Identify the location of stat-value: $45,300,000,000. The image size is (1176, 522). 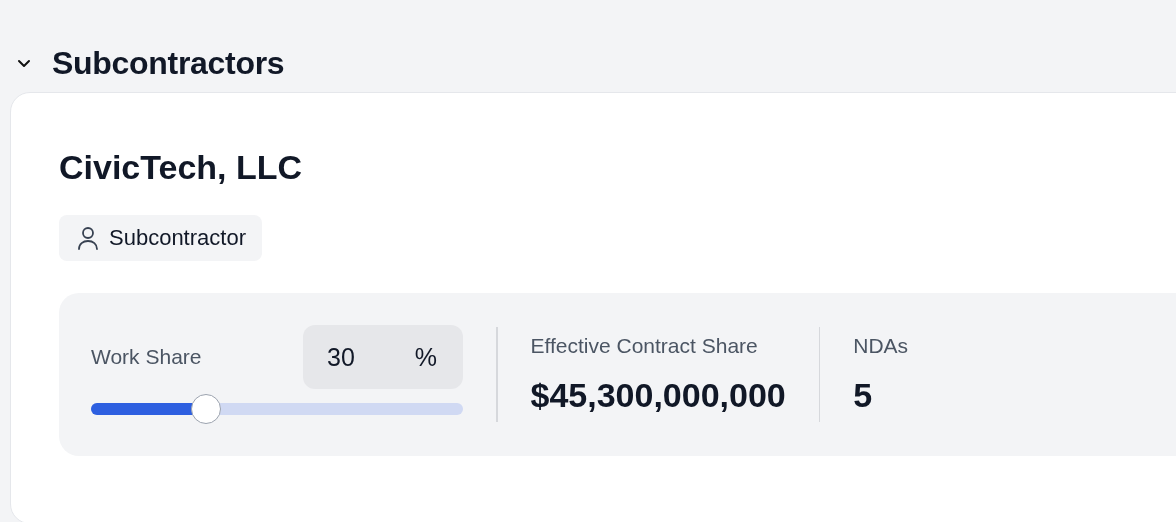
(658, 395).